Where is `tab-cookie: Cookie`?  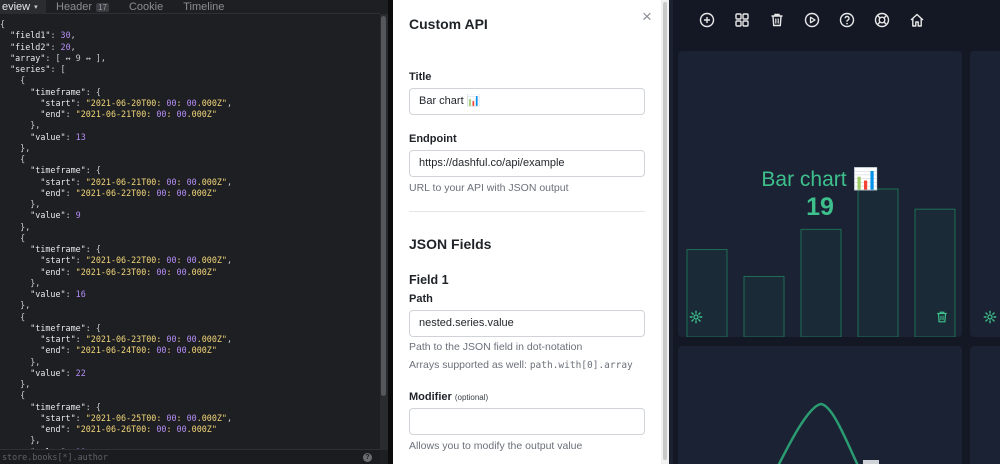
tab-cookie: Cookie is located at coordinates (146, 7).